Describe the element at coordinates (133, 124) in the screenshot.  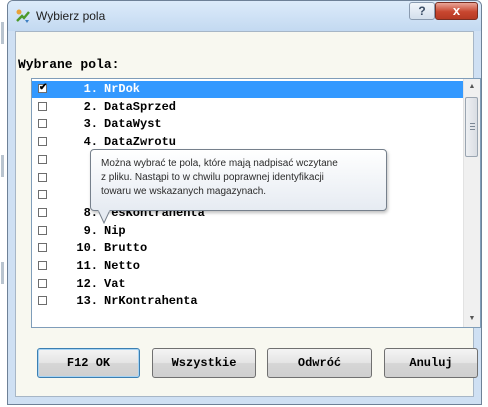
I see `list-item-label: DataWyst` at that location.